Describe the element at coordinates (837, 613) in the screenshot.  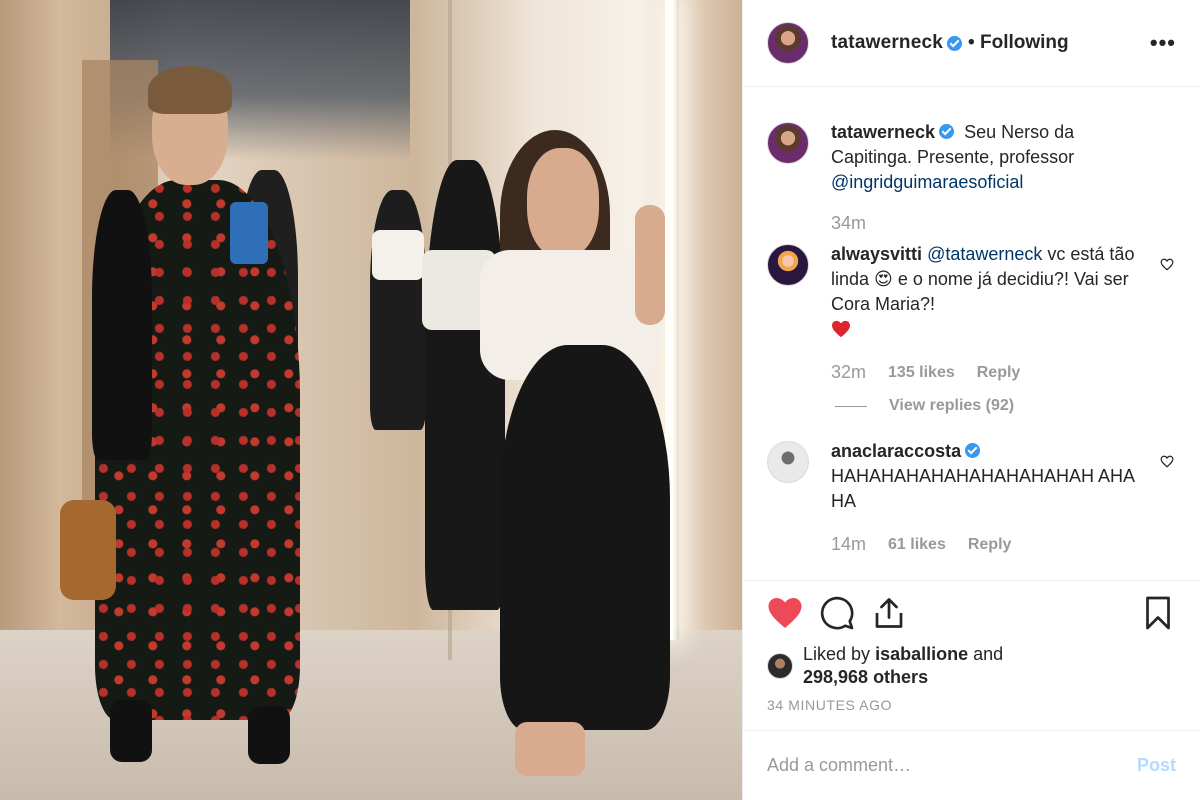
I see `comment-icon` at that location.